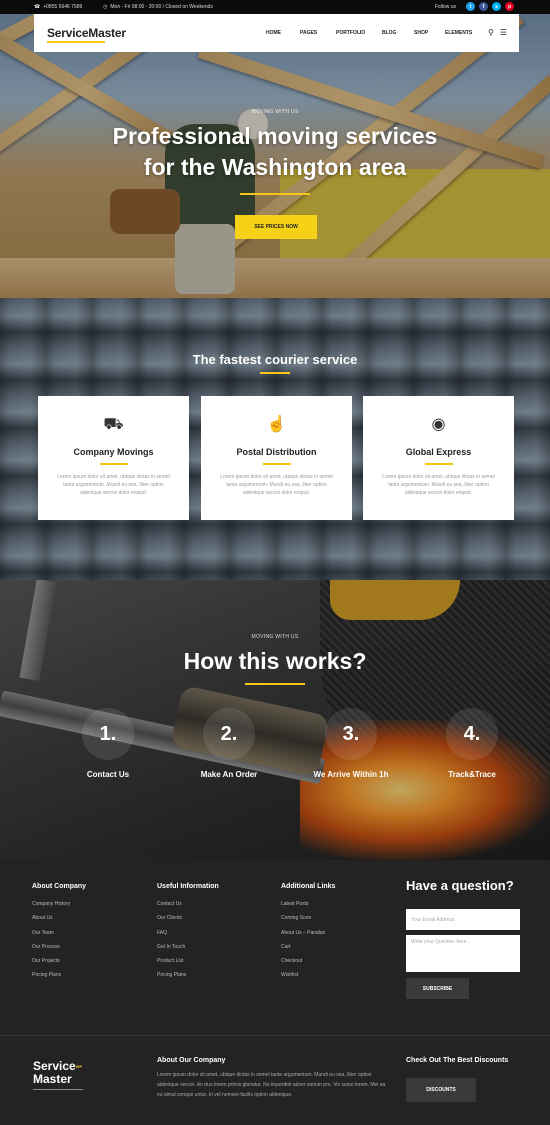 The height and width of the screenshot is (1125, 550). I want to click on clock-icon: ◷, so click(105, 7).